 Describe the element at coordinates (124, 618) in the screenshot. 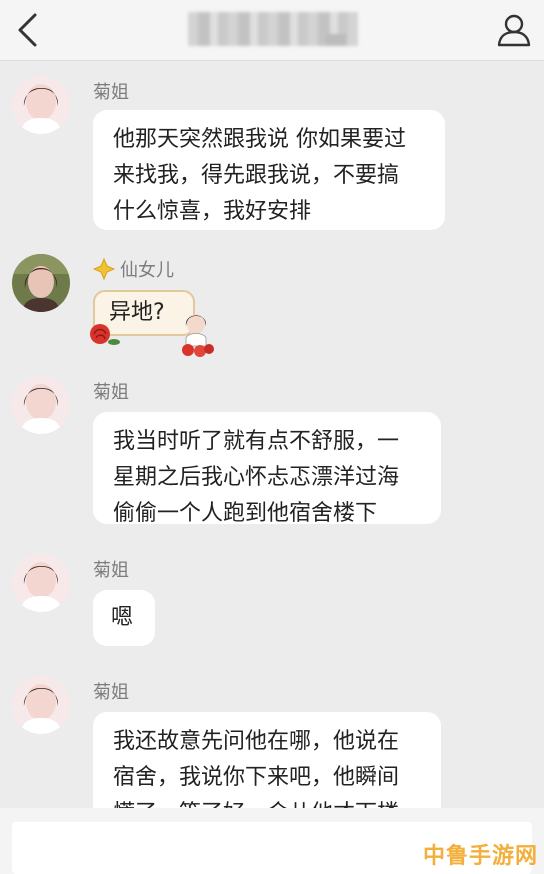

I see `message-bubble: 嗯` at that location.